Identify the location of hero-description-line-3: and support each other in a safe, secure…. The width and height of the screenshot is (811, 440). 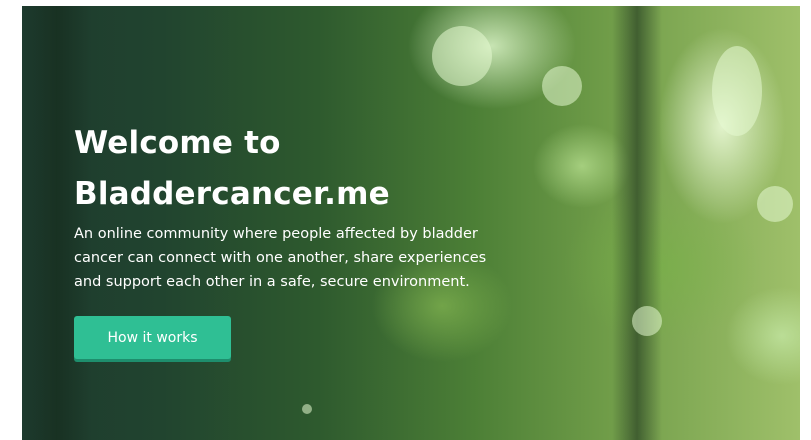
(272, 282).